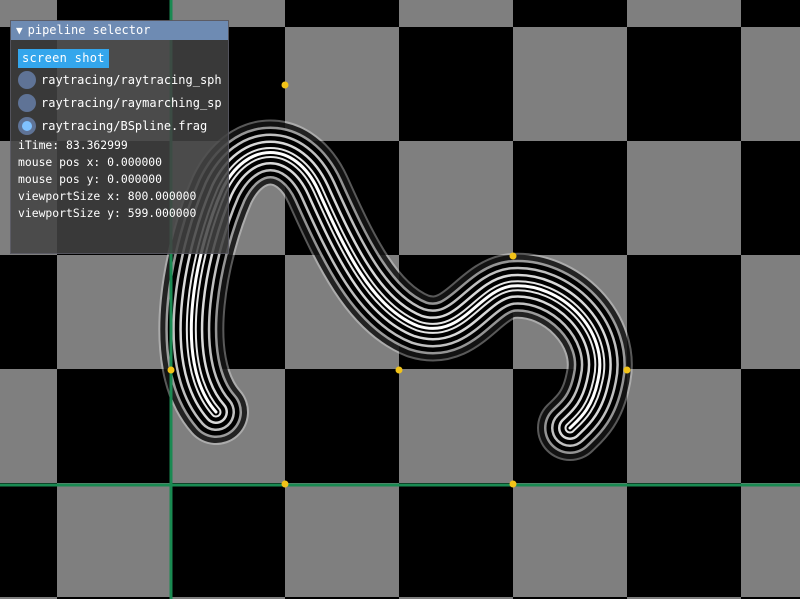 Image resolution: width=800 pixels, height=599 pixels. Describe the element at coordinates (90, 162) in the screenshot. I see `mouse-x-readout: mouse pos x: 0.000000` at that location.